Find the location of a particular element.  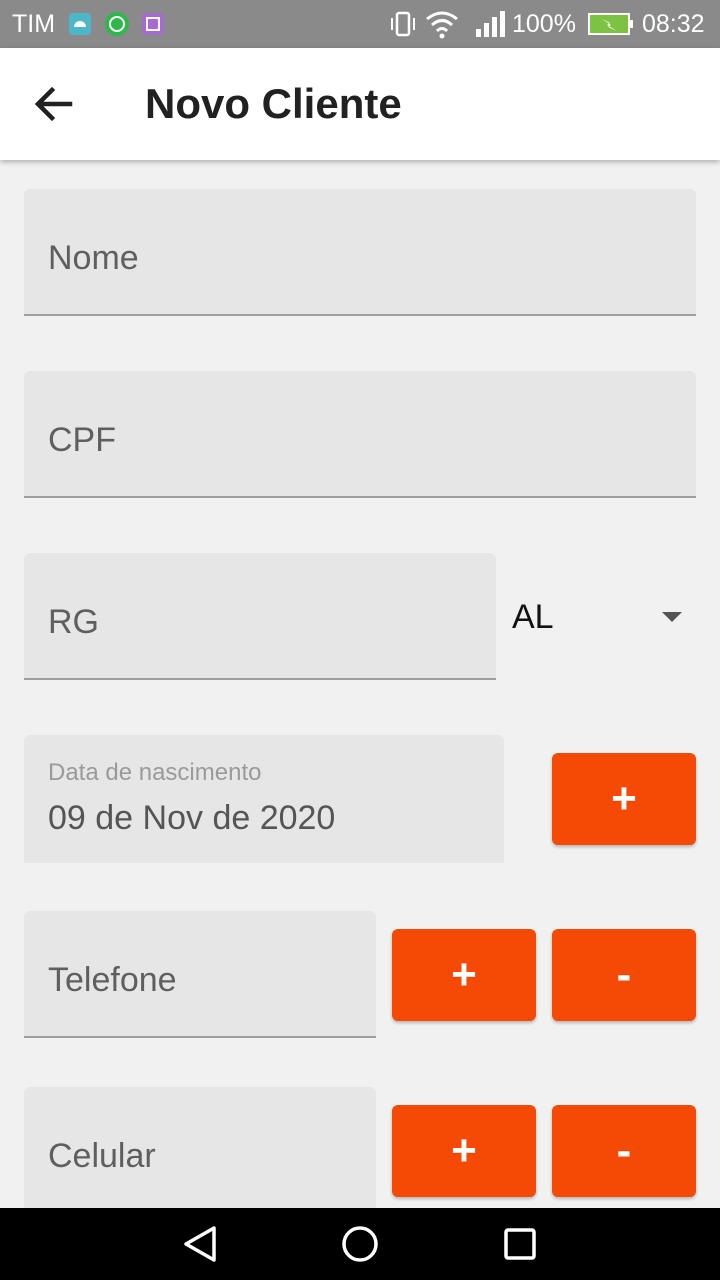

birth-date-label: Data de nascimento is located at coordinates (155, 772).